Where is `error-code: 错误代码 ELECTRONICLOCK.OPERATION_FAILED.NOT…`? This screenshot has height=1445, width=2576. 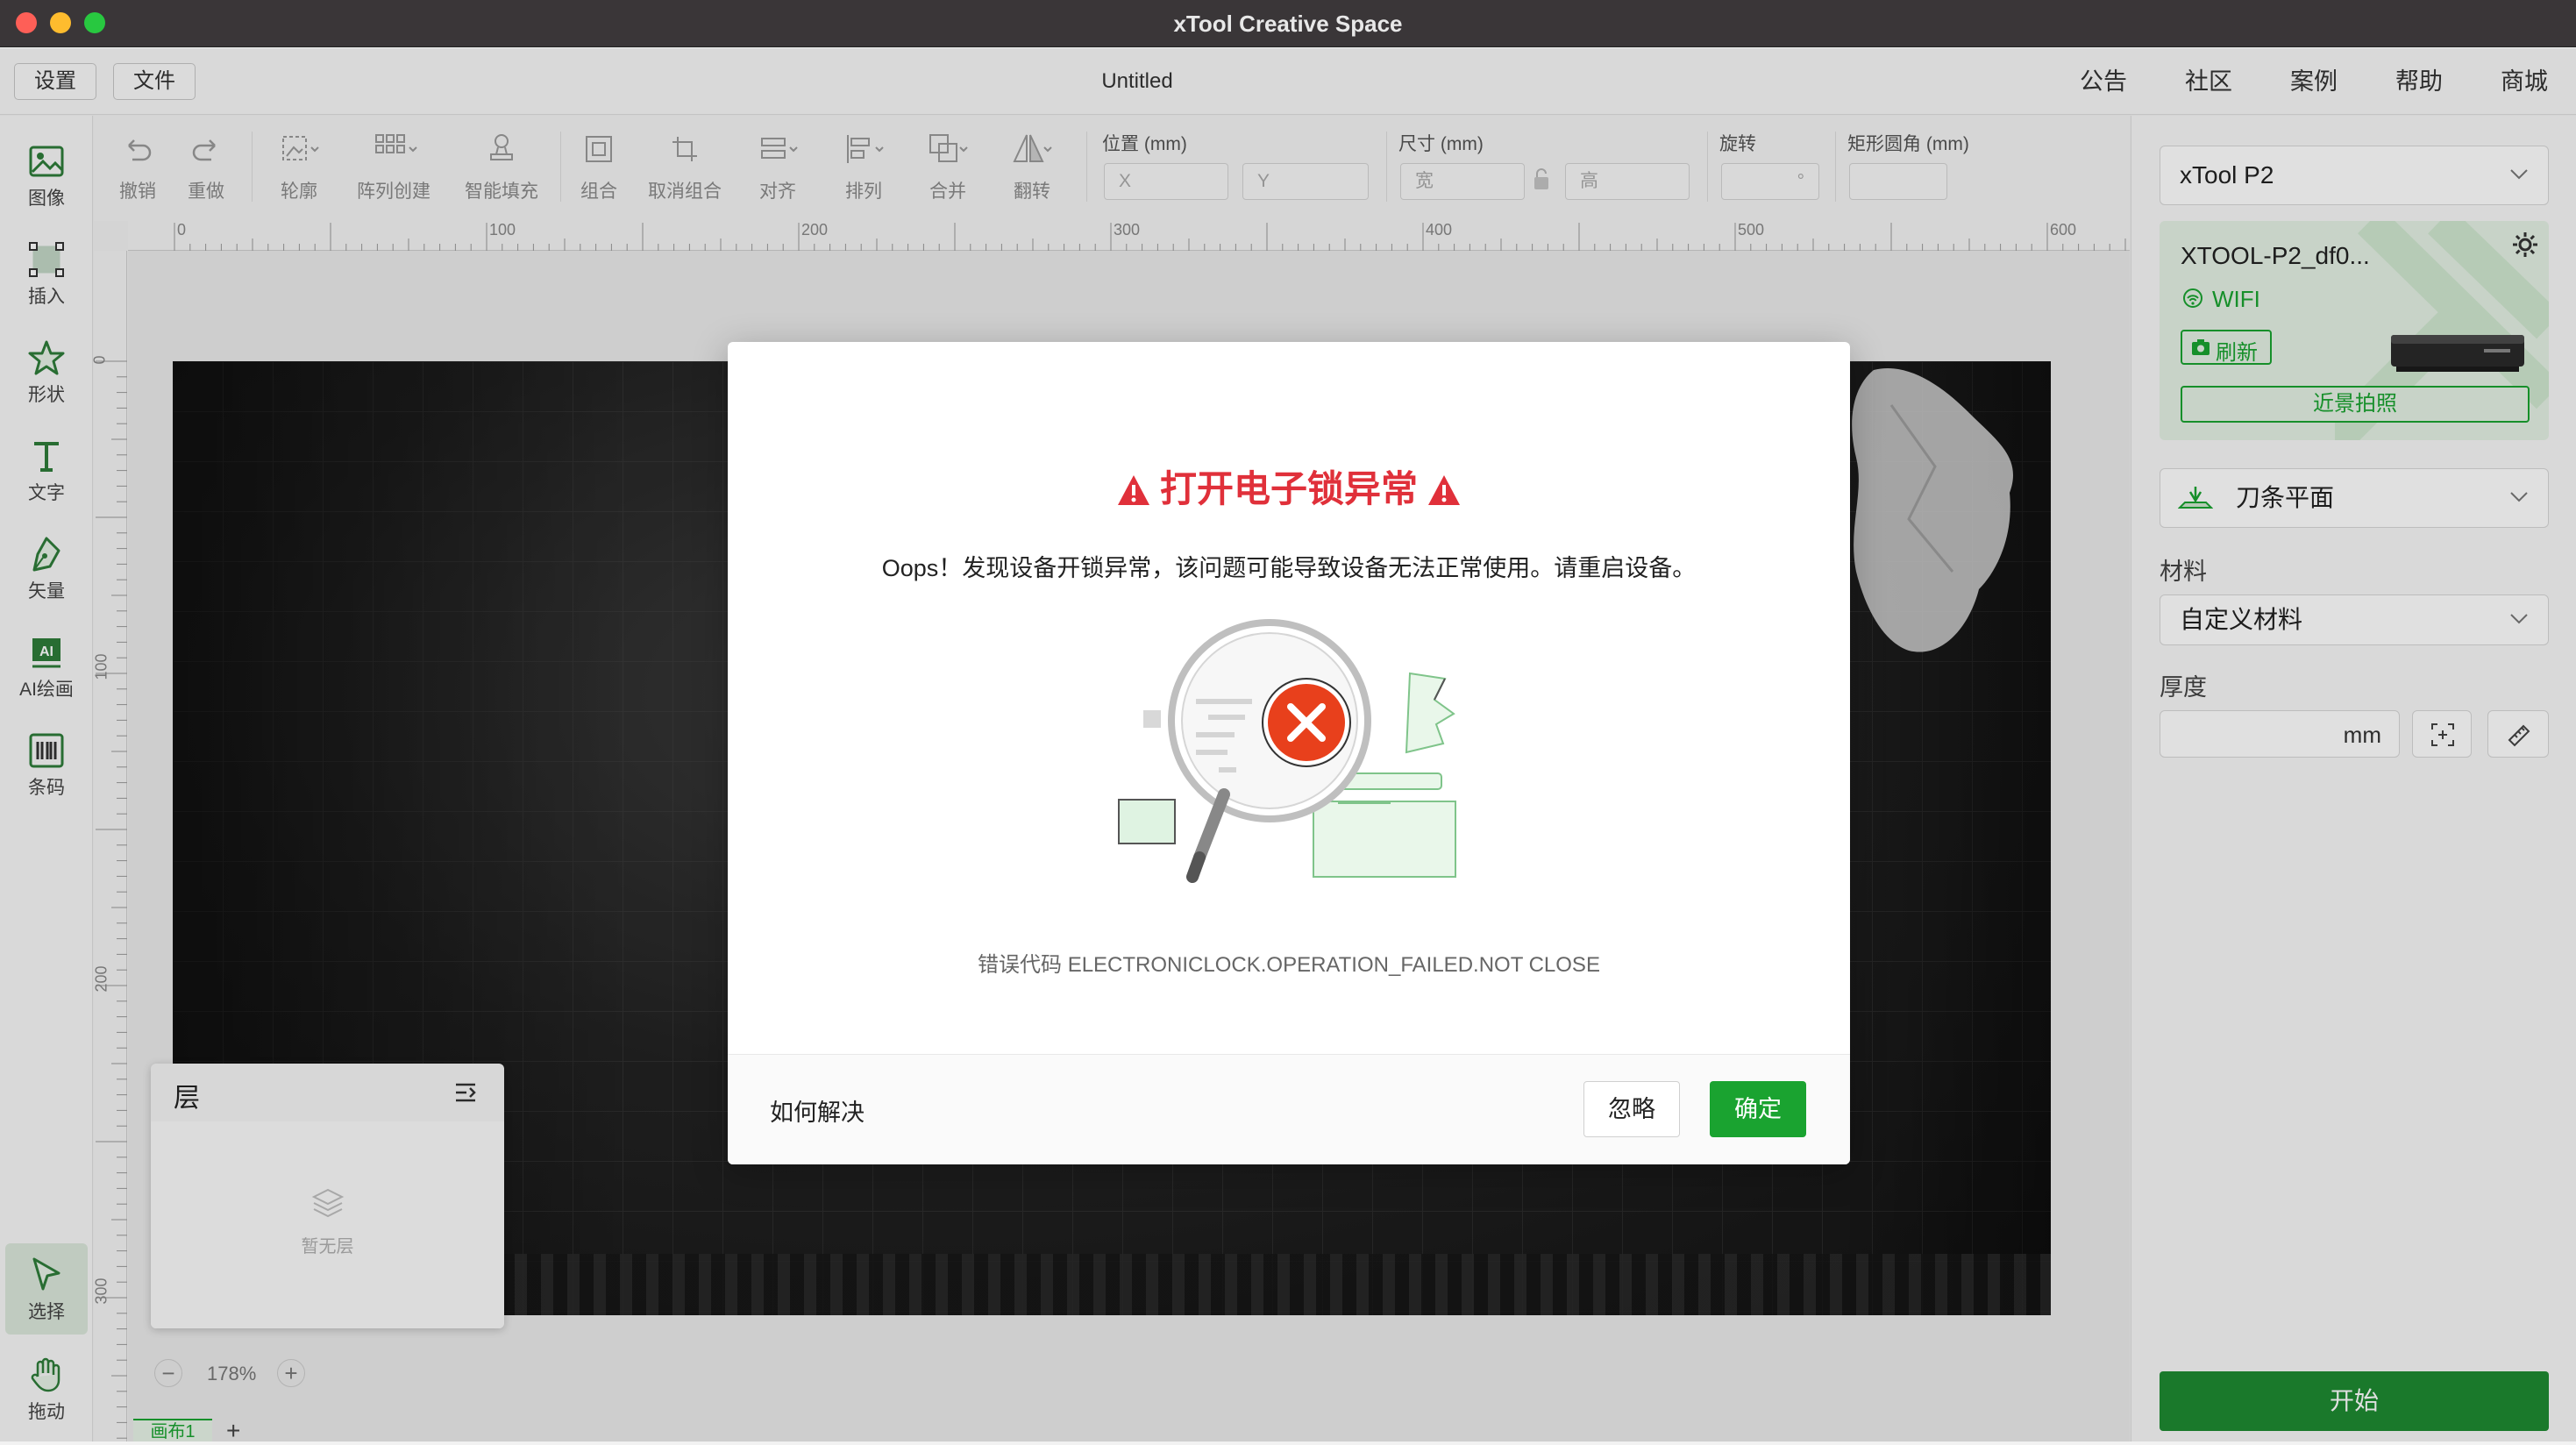
error-code: 错误代码 ELECTRONICLOCK.OPERATION_FAILED.NOT… is located at coordinates (1289, 965).